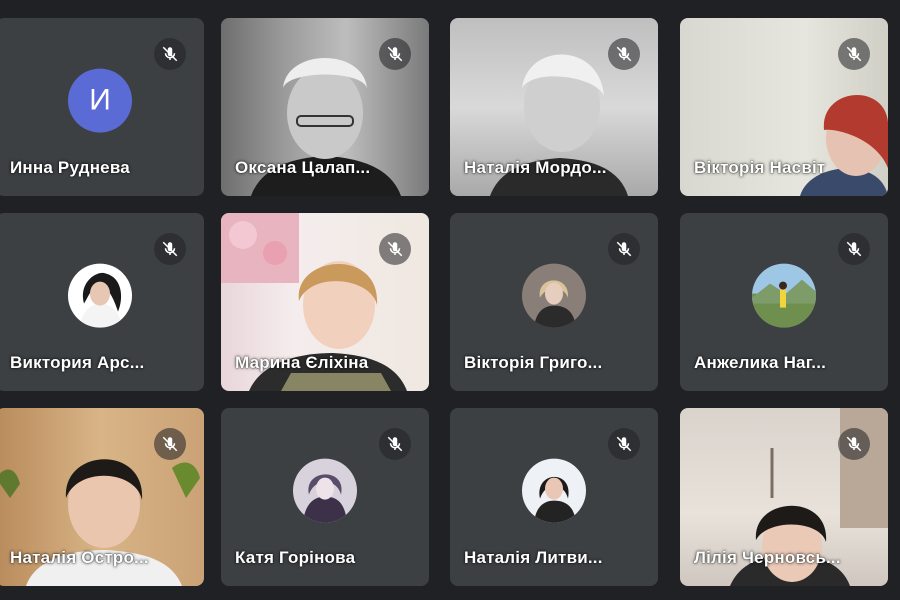  Describe the element at coordinates (325, 302) in the screenshot. I see `participant-tile-maryna: Марина Єліхіна` at that location.